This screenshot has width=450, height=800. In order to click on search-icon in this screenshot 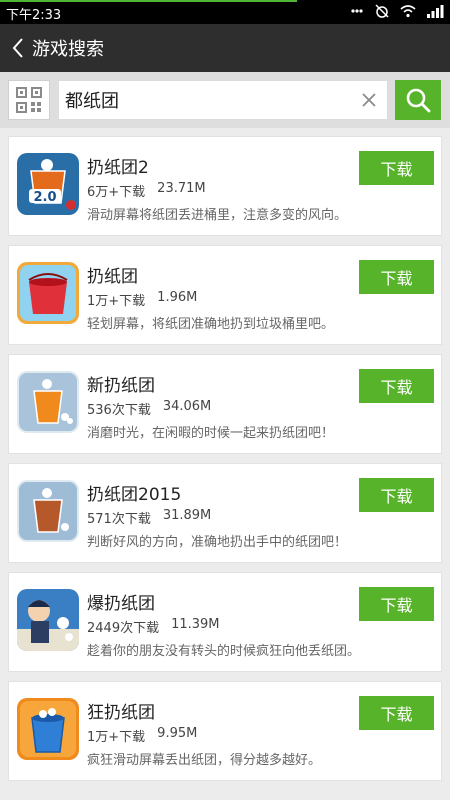, I will do `click(418, 100)`.